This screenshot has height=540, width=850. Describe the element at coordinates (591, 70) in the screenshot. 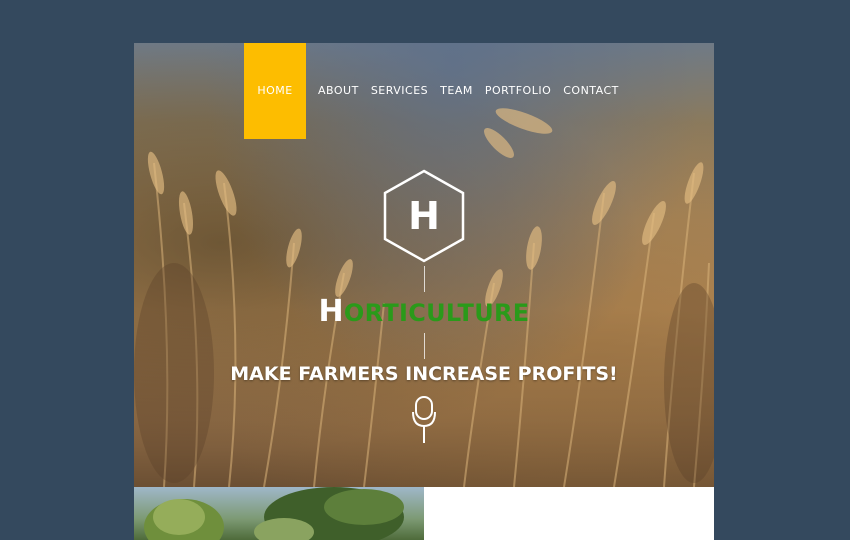

I see `nav-item-contact: CONTACT` at that location.